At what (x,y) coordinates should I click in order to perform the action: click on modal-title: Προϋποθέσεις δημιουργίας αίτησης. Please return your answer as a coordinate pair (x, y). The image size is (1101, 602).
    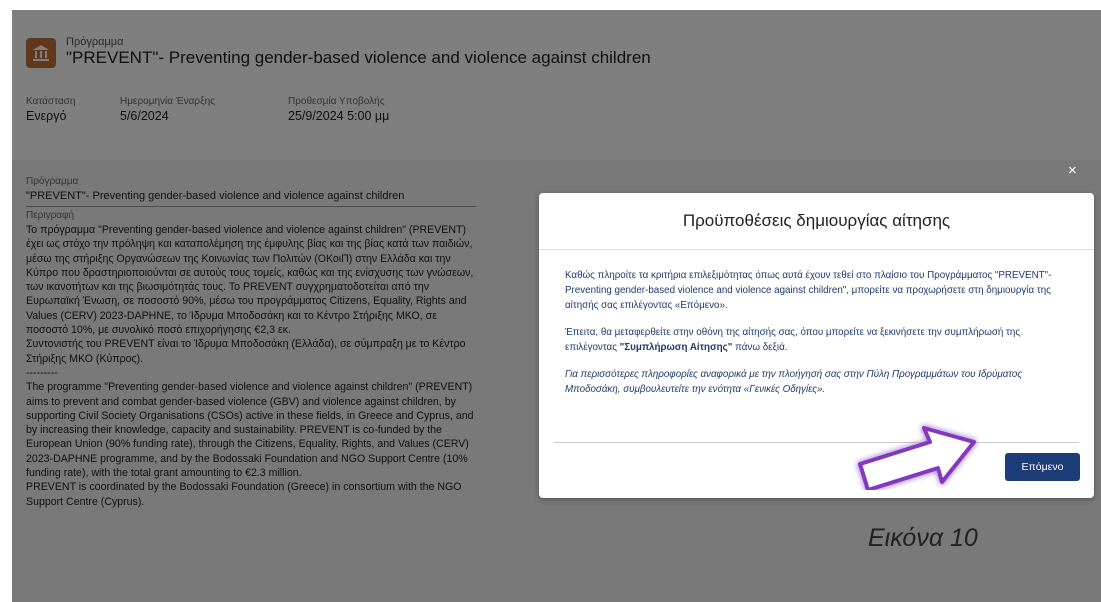
    Looking at the image, I should click on (816, 221).